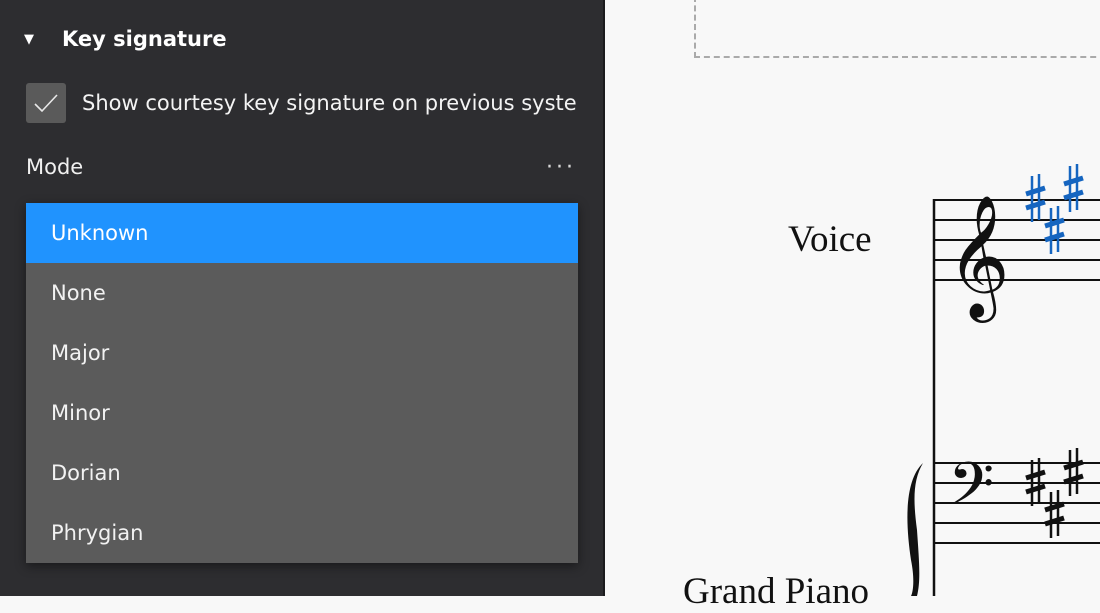 This screenshot has height=613, width=1100. Describe the element at coordinates (562, 167) in the screenshot. I see `more-options-button: ···` at that location.